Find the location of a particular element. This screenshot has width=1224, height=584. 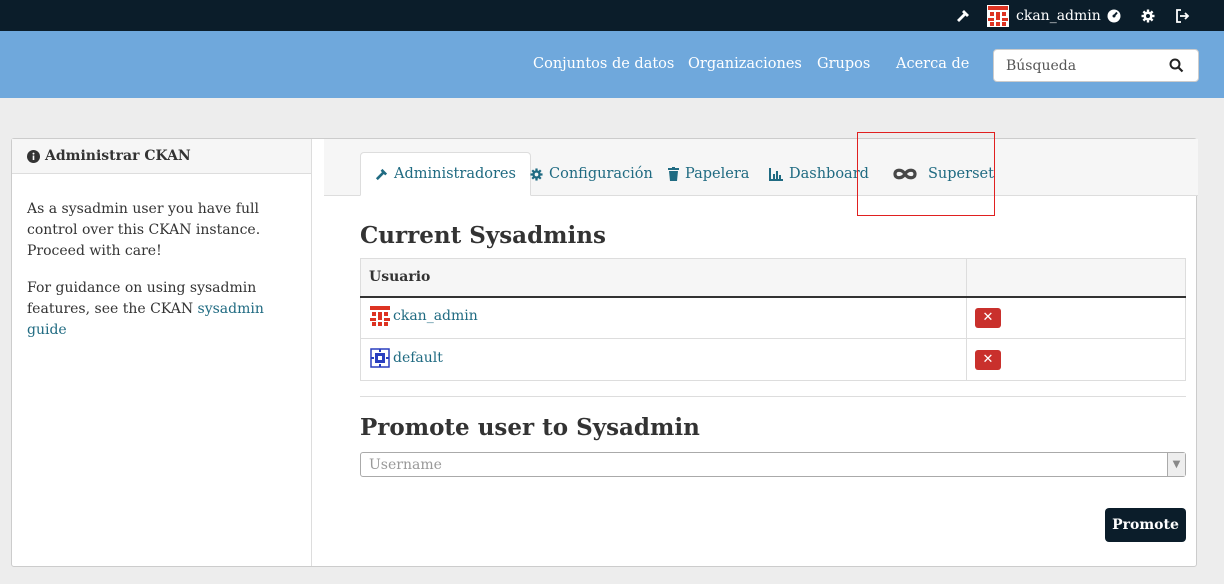

logout-icon is located at coordinates (1182, 15).